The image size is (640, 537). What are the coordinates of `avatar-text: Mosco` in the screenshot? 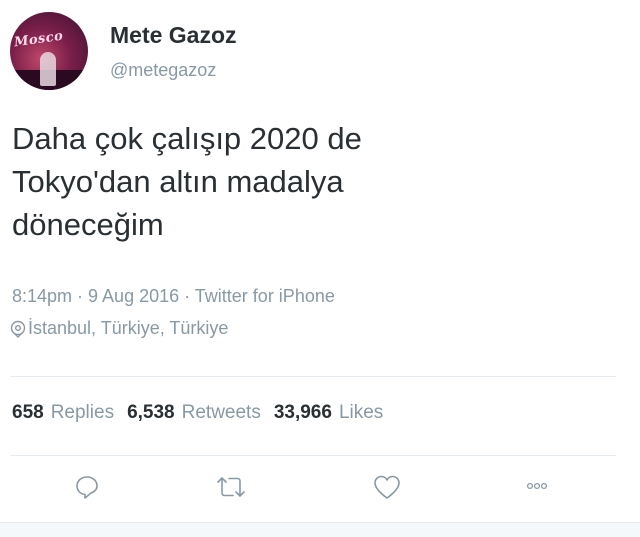 It's located at (39, 39).